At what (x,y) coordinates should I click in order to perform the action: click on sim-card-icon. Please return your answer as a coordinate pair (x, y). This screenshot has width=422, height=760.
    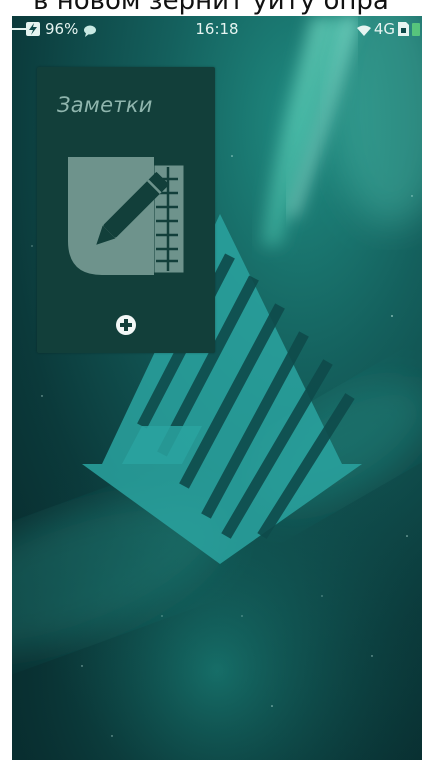
    Looking at the image, I should click on (403, 29).